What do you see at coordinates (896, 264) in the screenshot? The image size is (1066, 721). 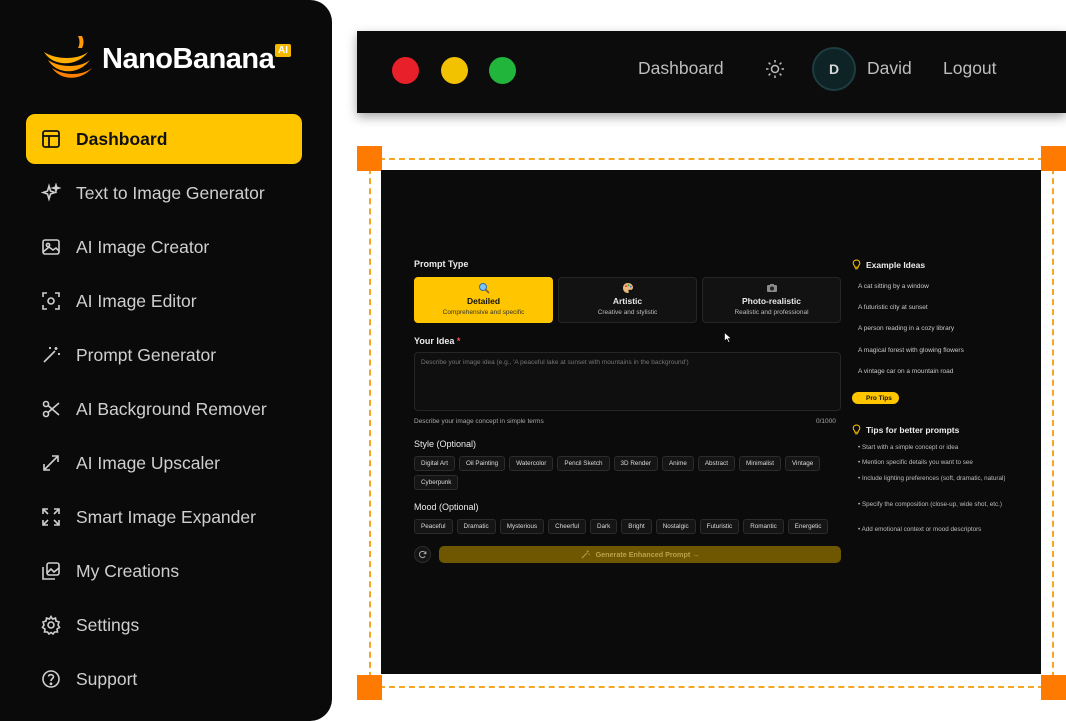 I see `example-ideas-title: Example Ideas` at bounding box center [896, 264].